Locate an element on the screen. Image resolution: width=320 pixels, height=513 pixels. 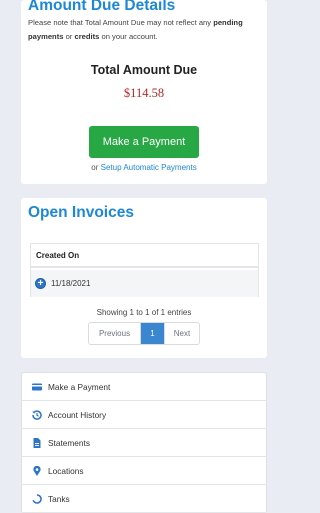
amount-due-title: Amount Due Details is located at coordinates (102, 7).